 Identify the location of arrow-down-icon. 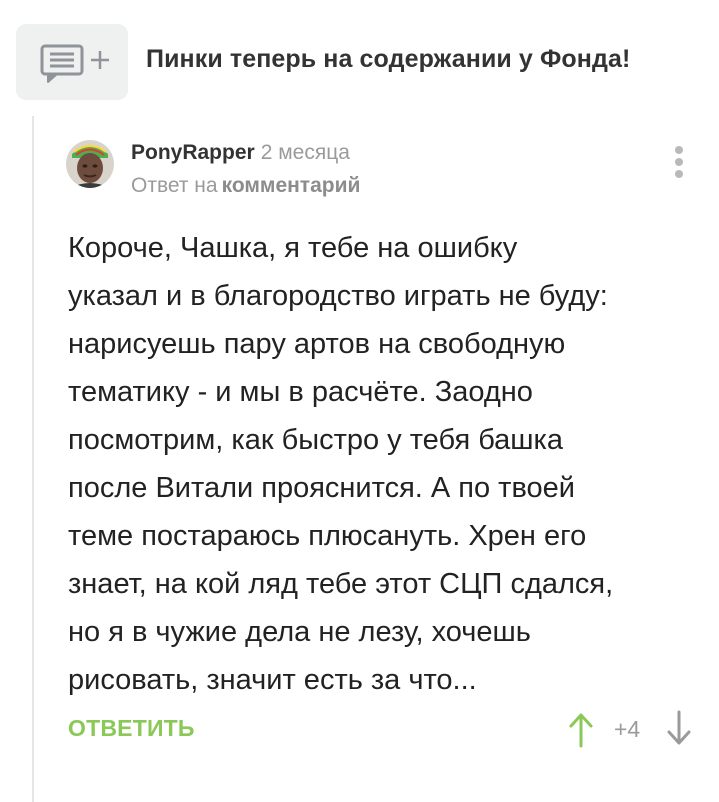
(679, 729).